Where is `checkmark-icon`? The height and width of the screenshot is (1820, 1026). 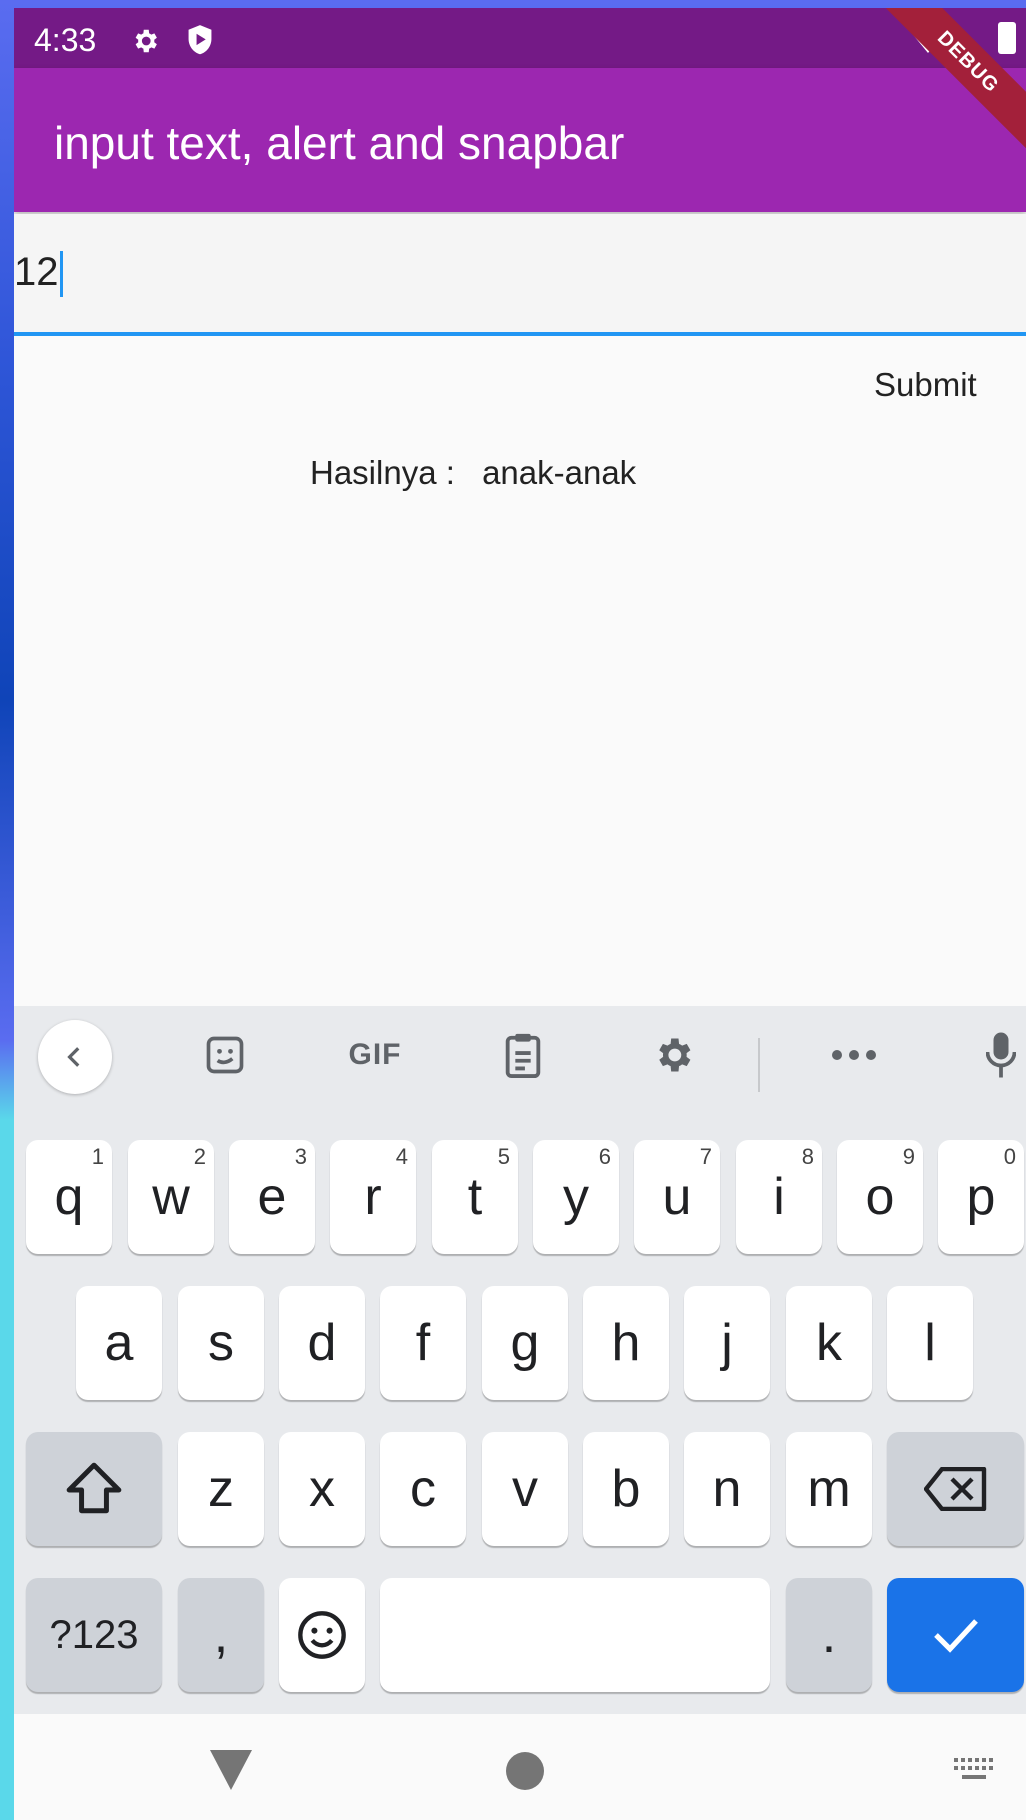 checkmark-icon is located at coordinates (955, 1636).